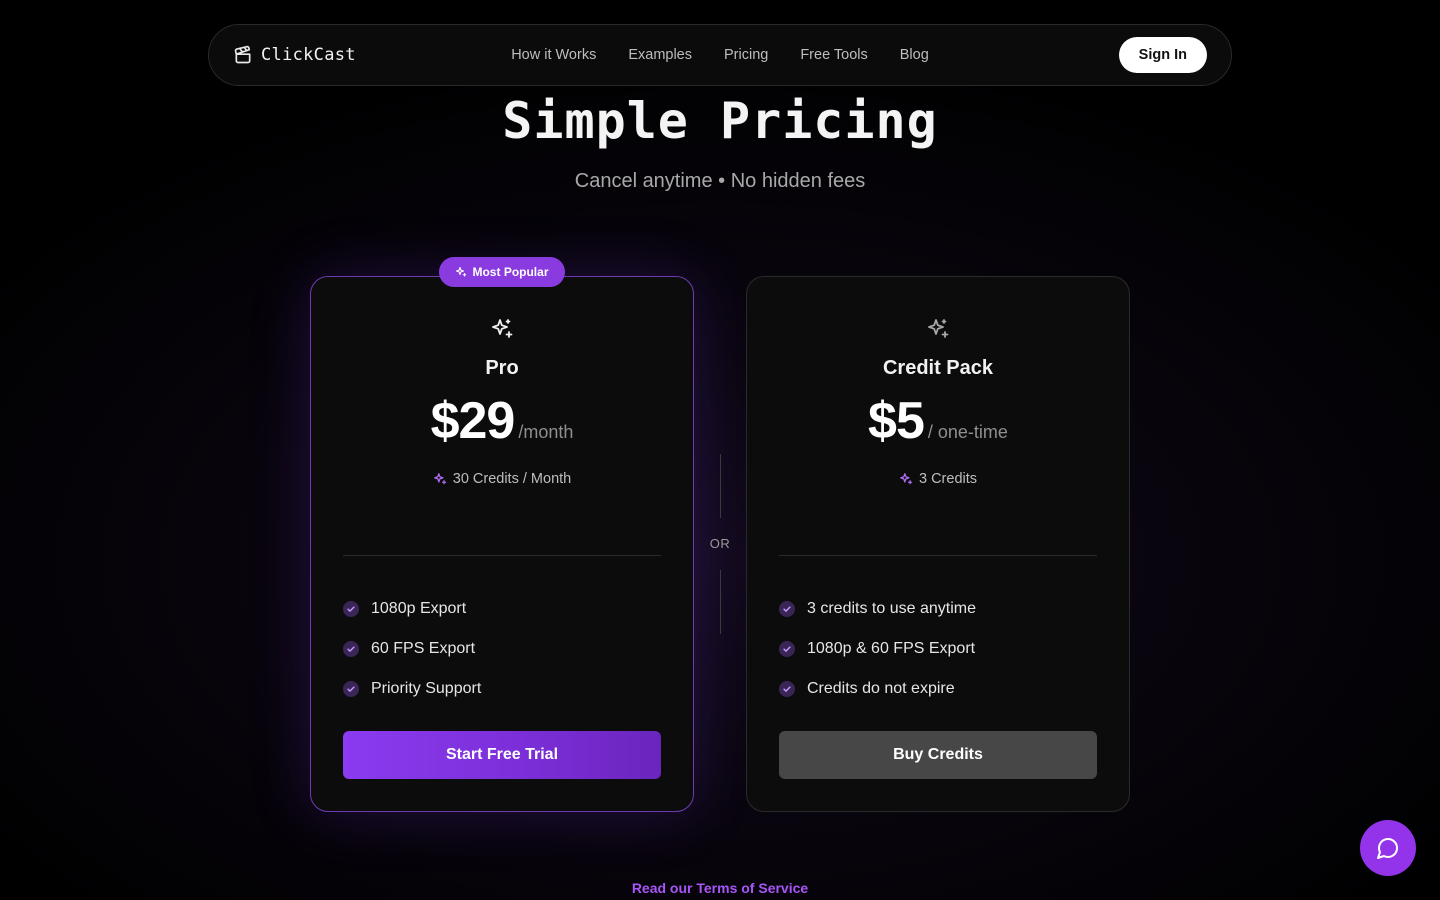 The width and height of the screenshot is (1440, 900). I want to click on plan-name: Credit Pack, so click(938, 368).